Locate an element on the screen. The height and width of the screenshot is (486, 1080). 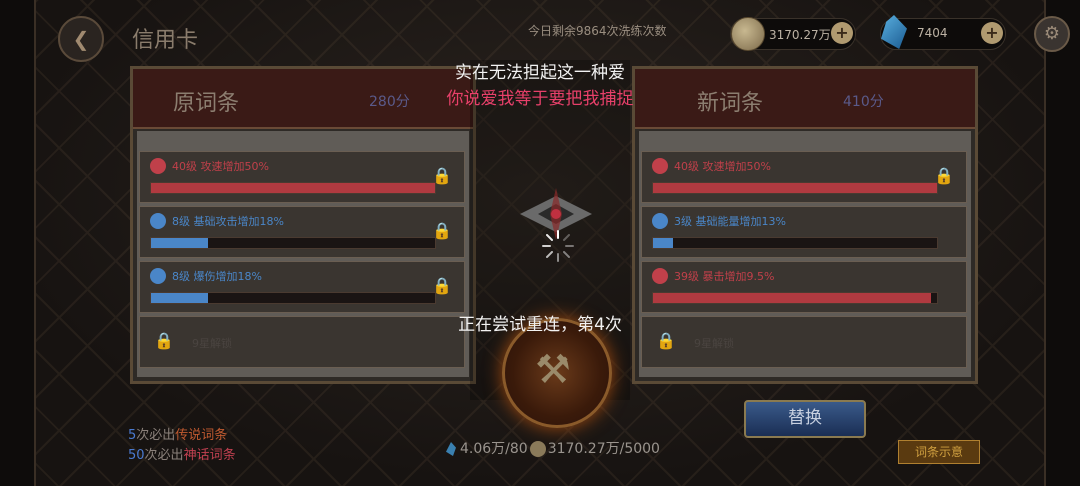
hammer-icon: ⚒ is located at coordinates (553, 370).